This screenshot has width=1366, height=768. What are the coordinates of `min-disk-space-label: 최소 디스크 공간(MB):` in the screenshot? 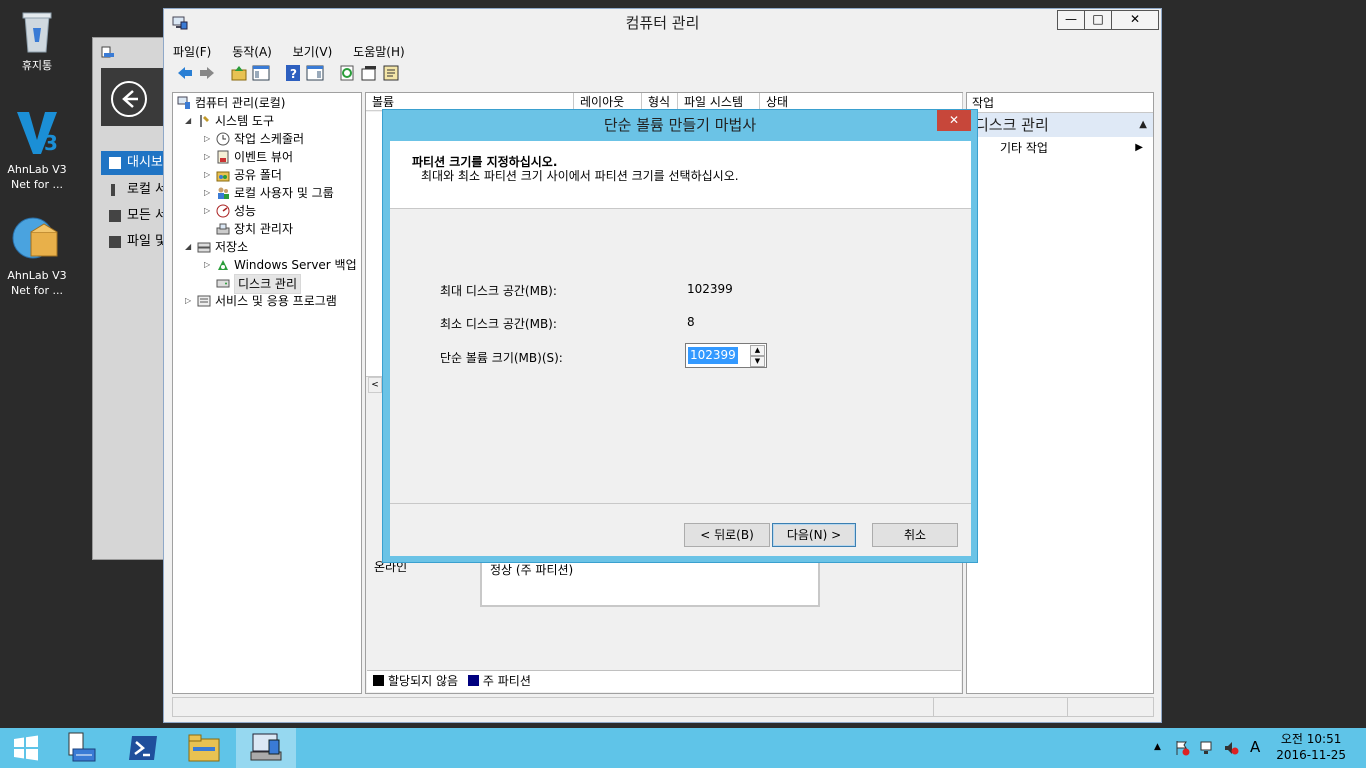 It's located at (498, 324).